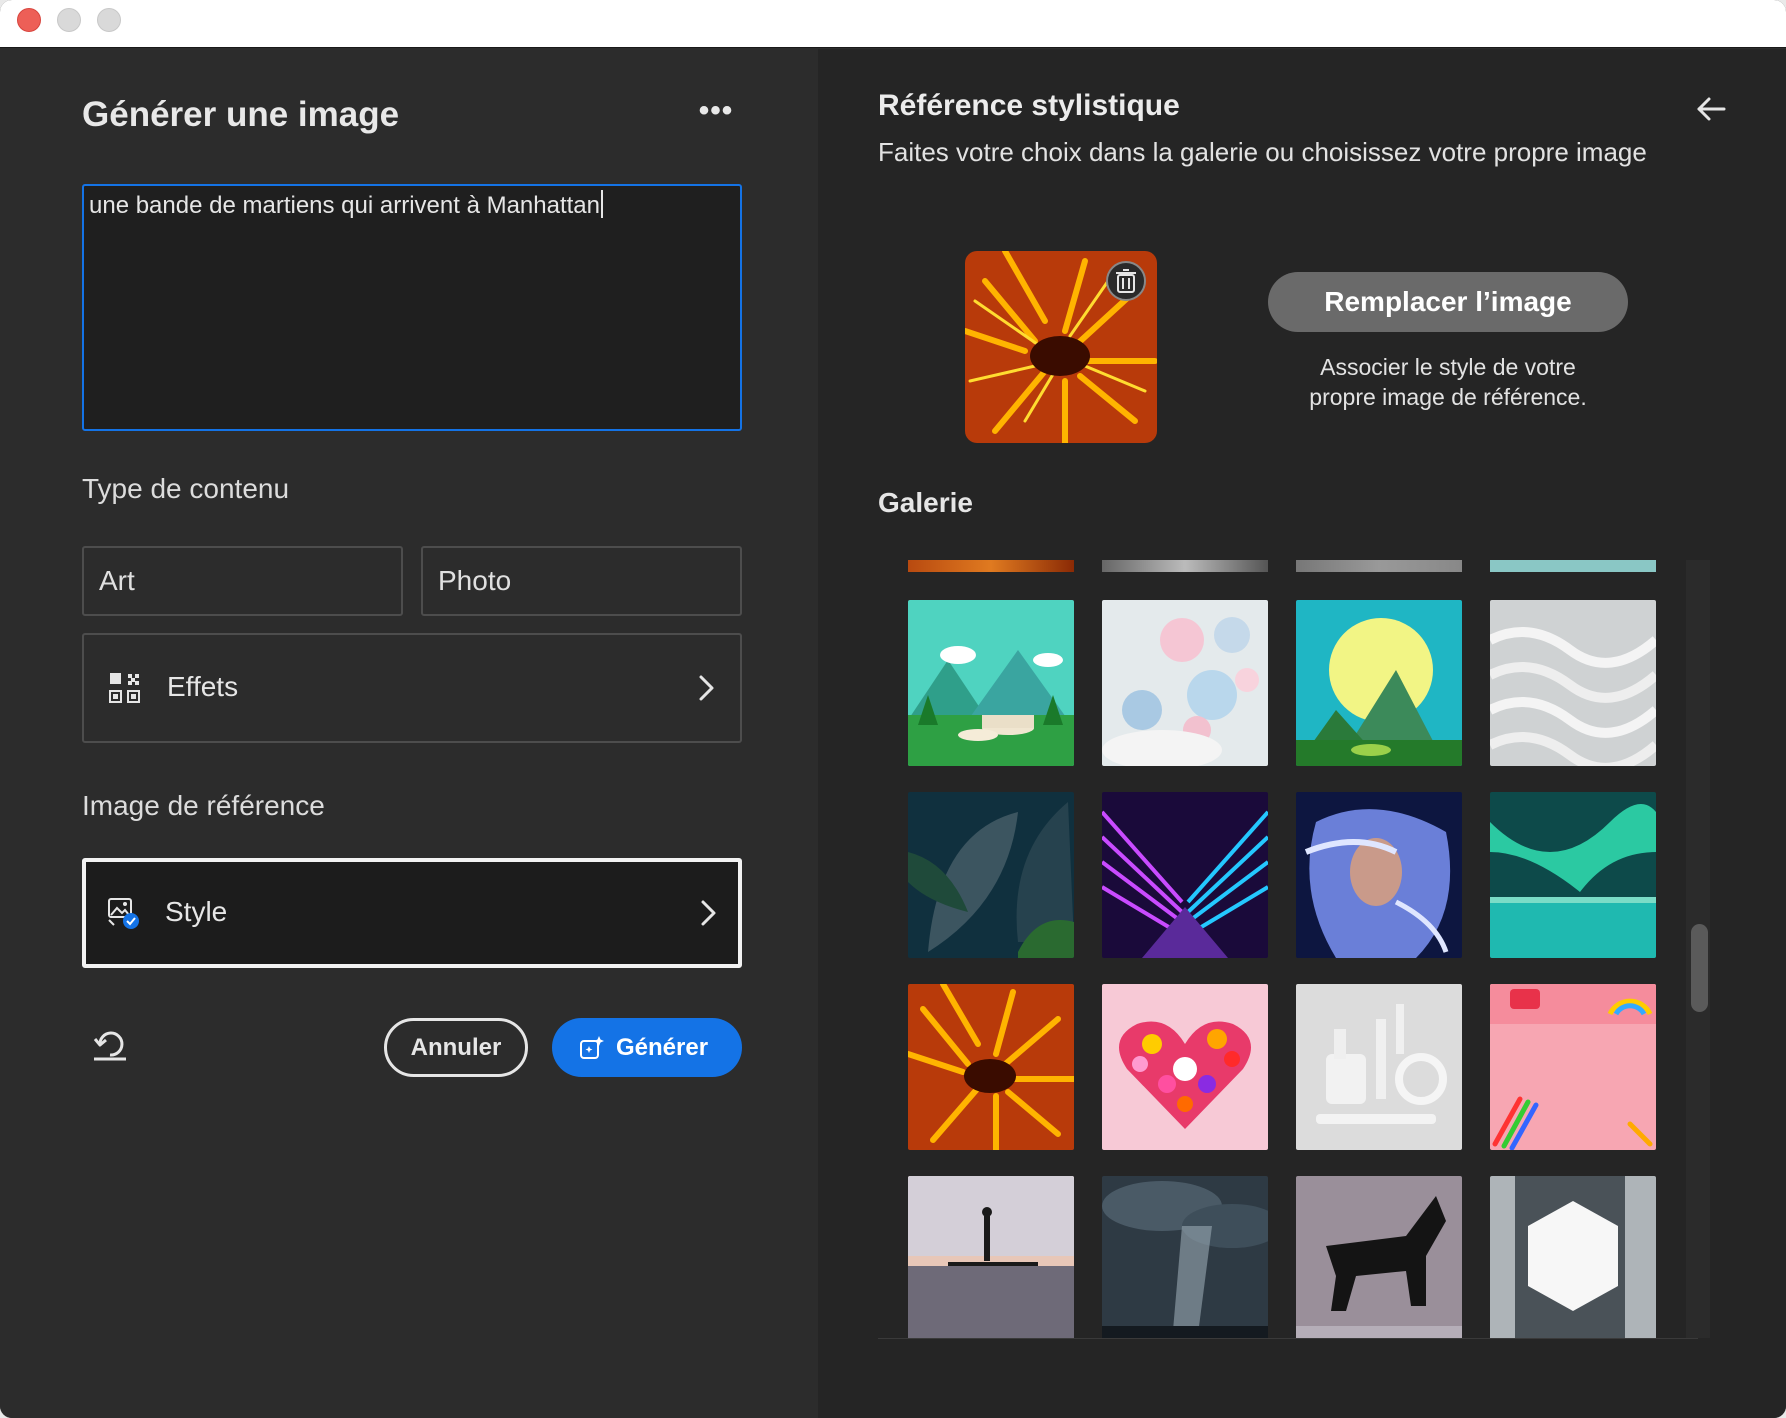 Image resolution: width=1786 pixels, height=1418 pixels. I want to click on pink-desk-image, so click(1573, 1067).